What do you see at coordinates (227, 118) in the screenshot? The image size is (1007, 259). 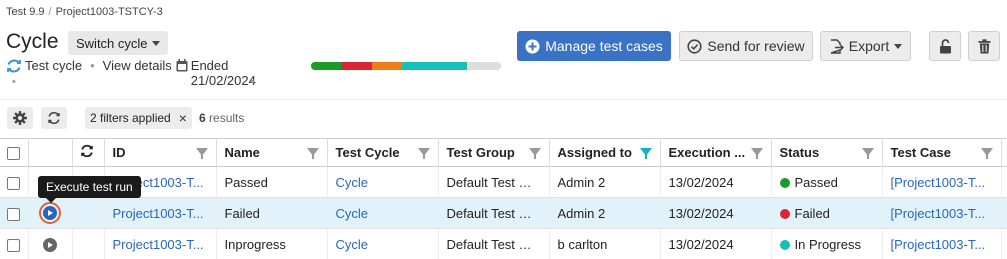 I see `results-label: results` at bounding box center [227, 118].